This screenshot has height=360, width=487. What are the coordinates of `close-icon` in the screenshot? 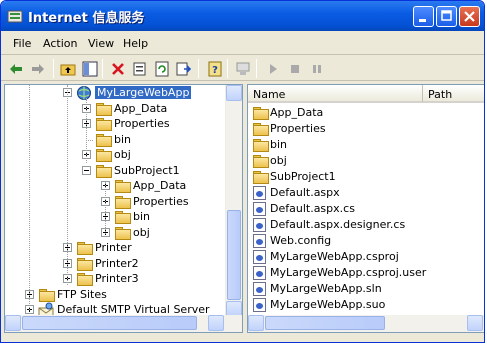 It's located at (469, 16).